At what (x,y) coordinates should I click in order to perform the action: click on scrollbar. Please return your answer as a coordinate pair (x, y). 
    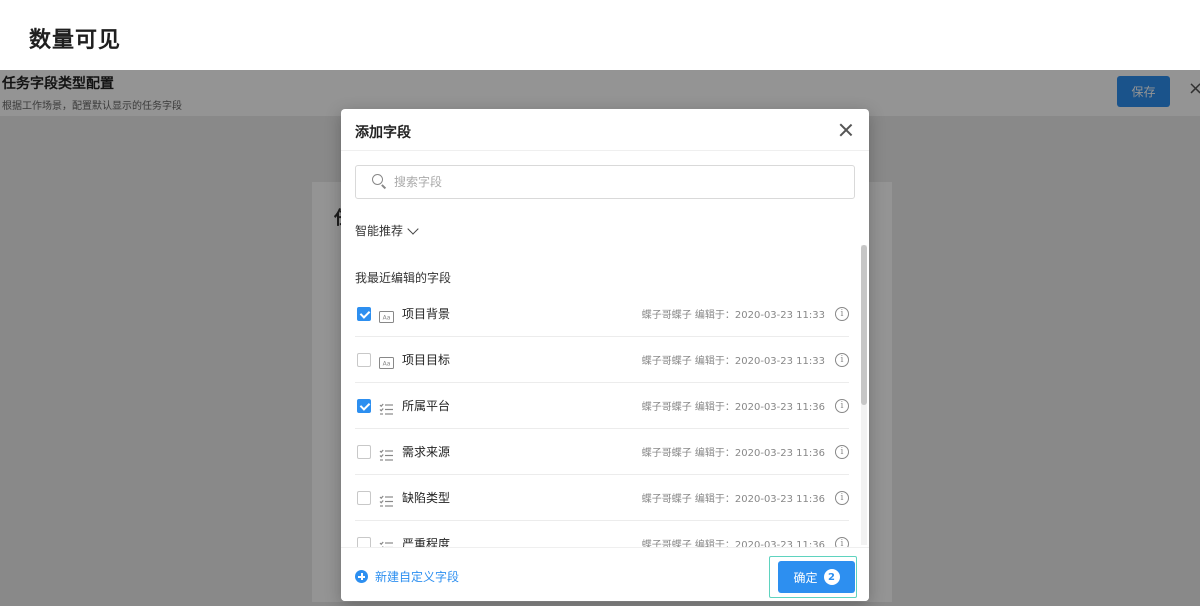
    Looking at the image, I should click on (864, 395).